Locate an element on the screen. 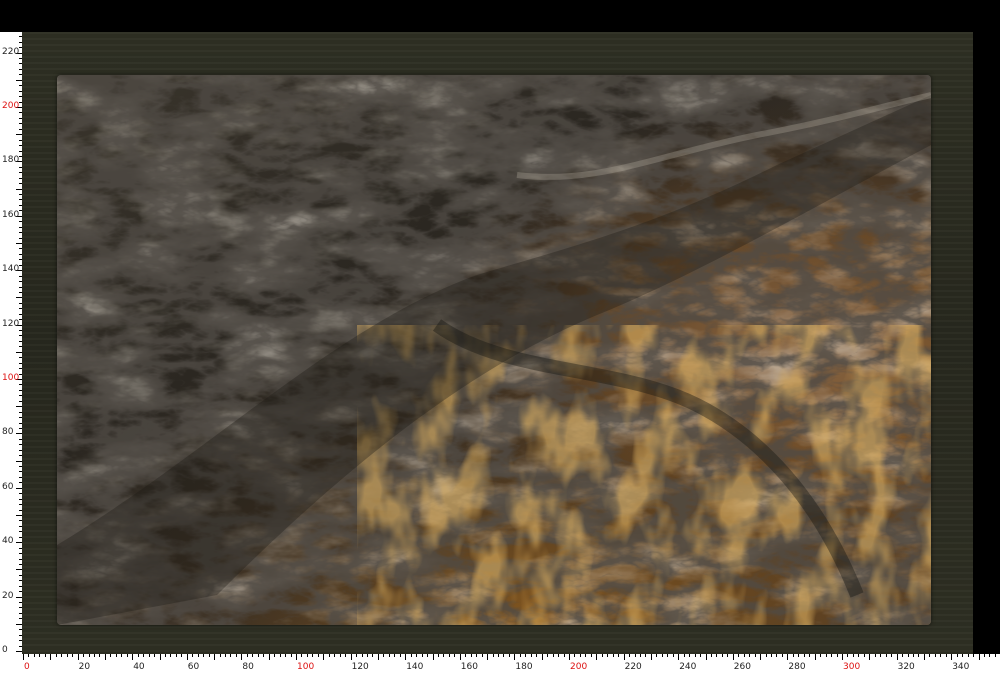  left-ruler-label: 60 is located at coordinates (8, 486).